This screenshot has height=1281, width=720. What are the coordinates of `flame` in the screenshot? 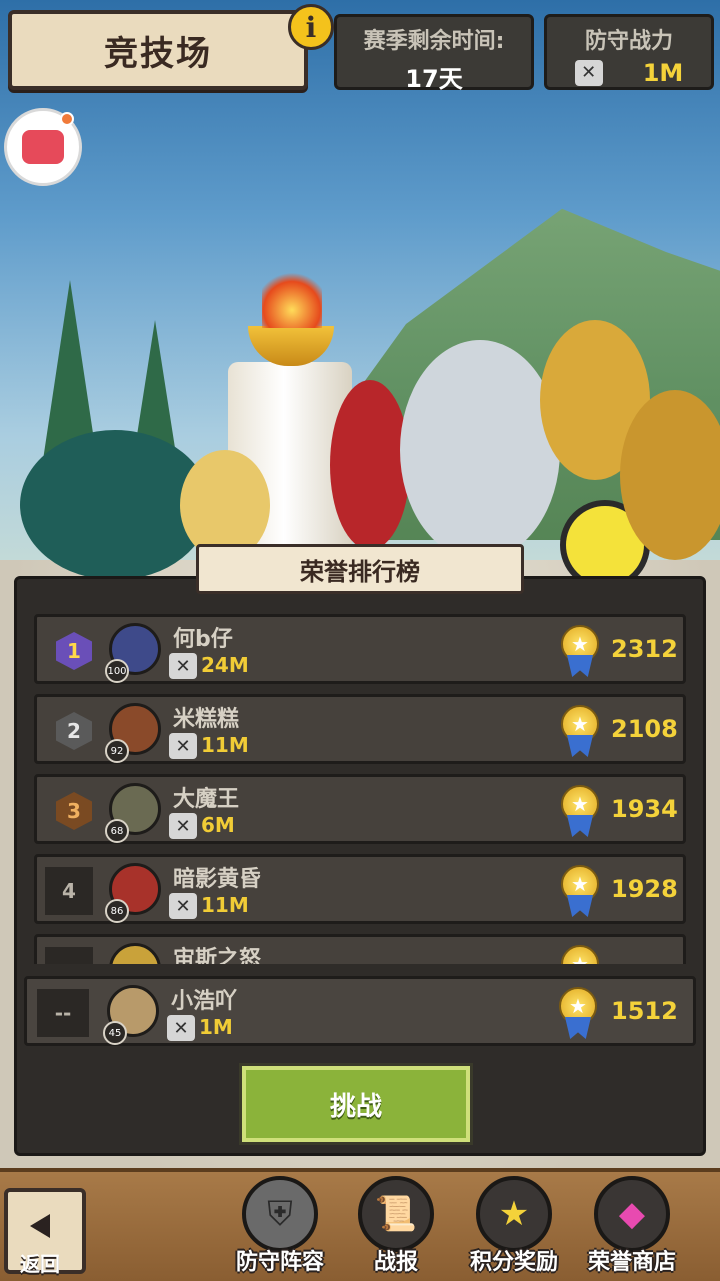 It's located at (292, 298).